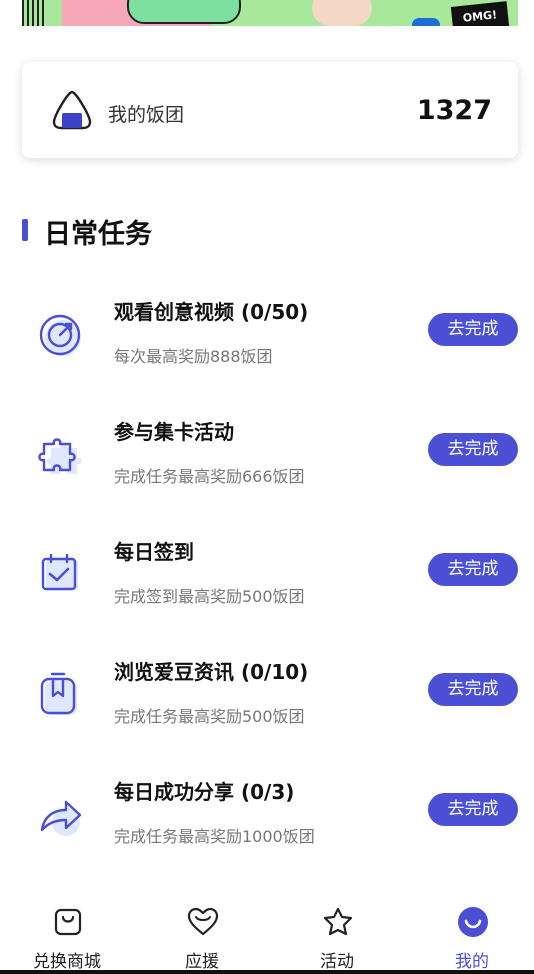  What do you see at coordinates (342, 13) in the screenshot?
I see `banner-photo` at bounding box center [342, 13].